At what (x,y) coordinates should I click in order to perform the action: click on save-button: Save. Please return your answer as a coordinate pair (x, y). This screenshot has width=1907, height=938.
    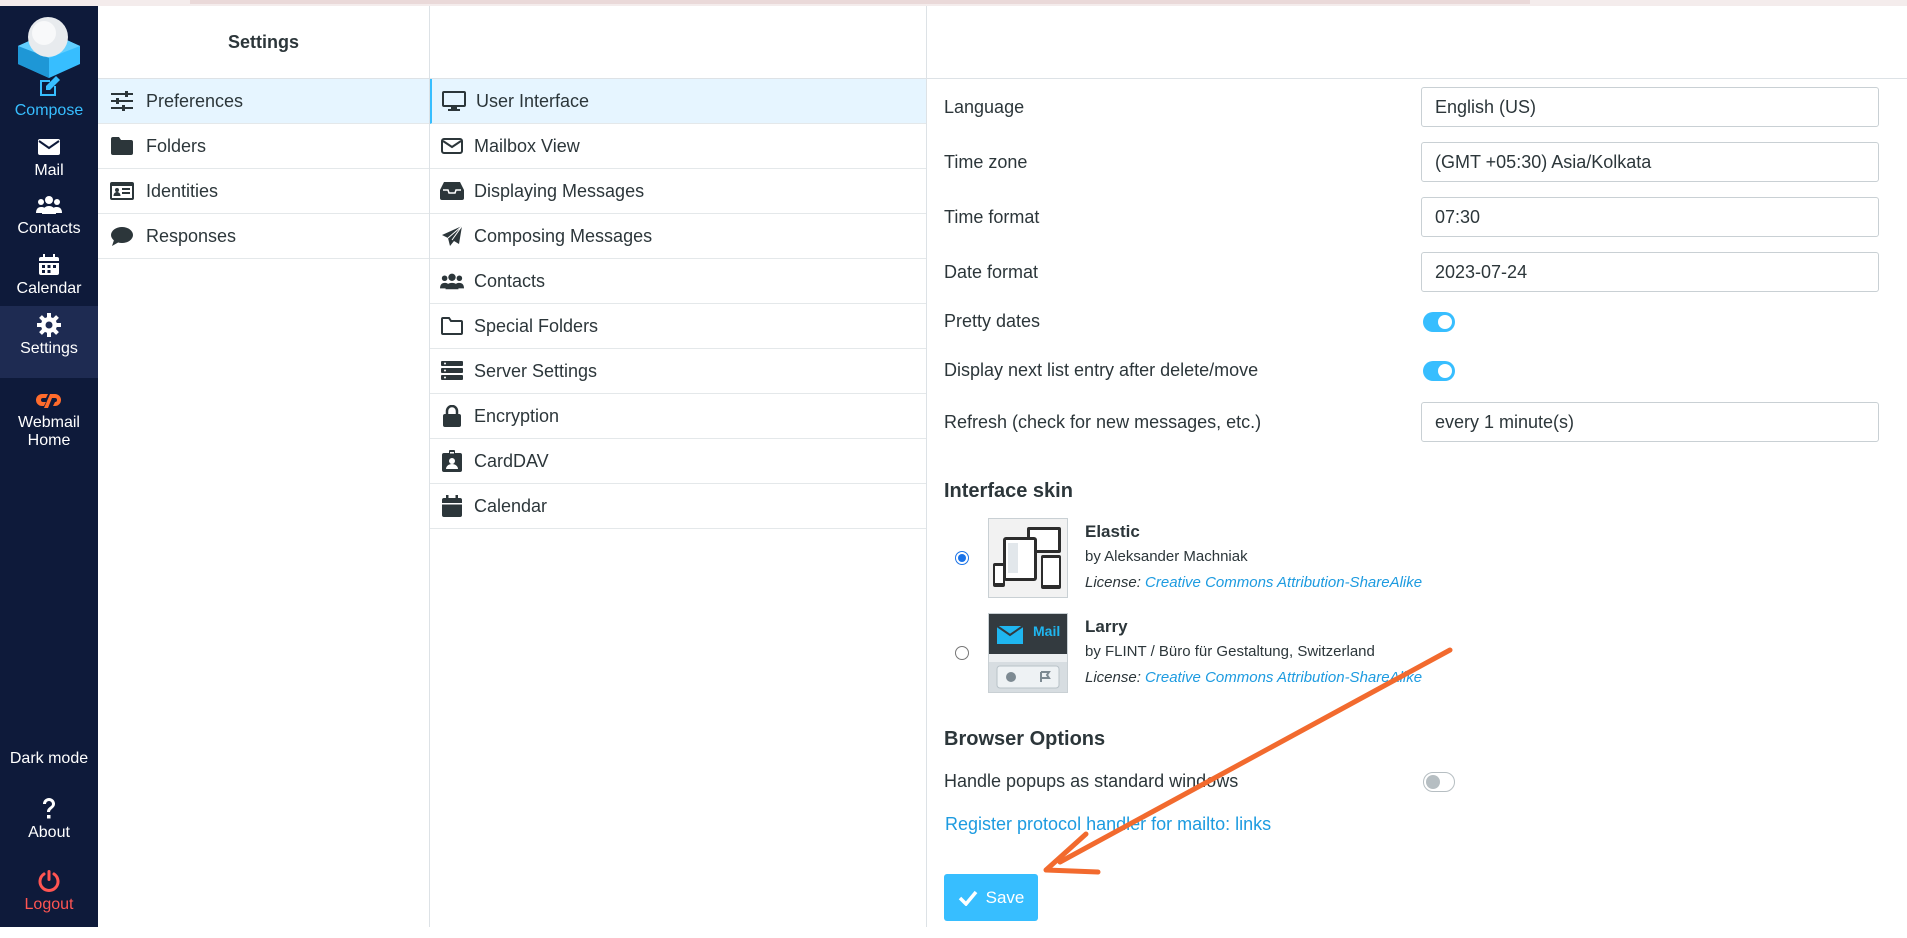
    Looking at the image, I should click on (991, 897).